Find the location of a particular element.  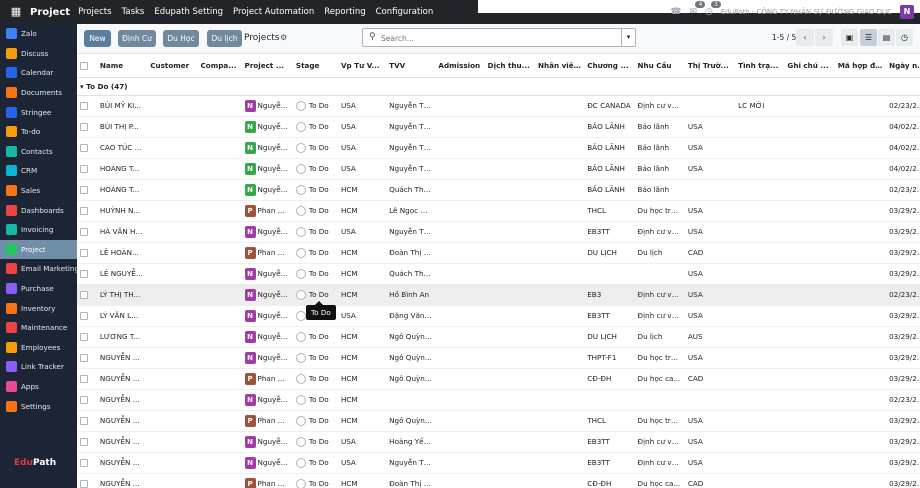

cell-thi-truong is located at coordinates (710, 190).